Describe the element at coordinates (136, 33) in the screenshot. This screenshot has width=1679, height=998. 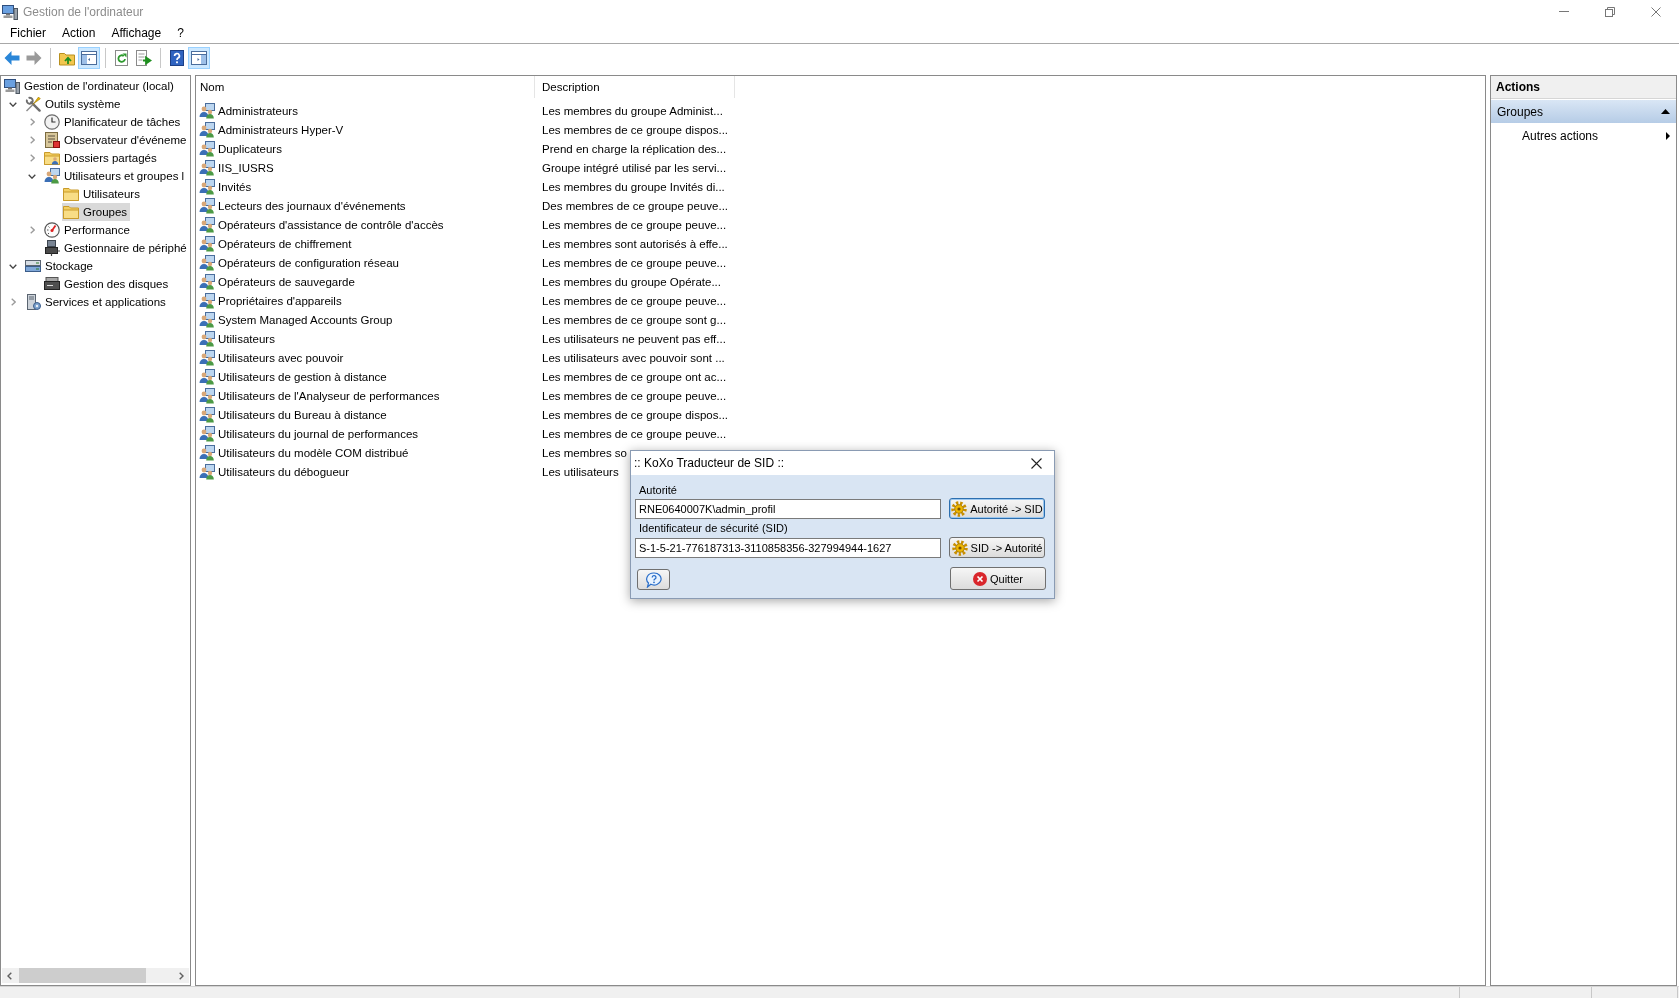
I see `menu-item: Affichage` at that location.